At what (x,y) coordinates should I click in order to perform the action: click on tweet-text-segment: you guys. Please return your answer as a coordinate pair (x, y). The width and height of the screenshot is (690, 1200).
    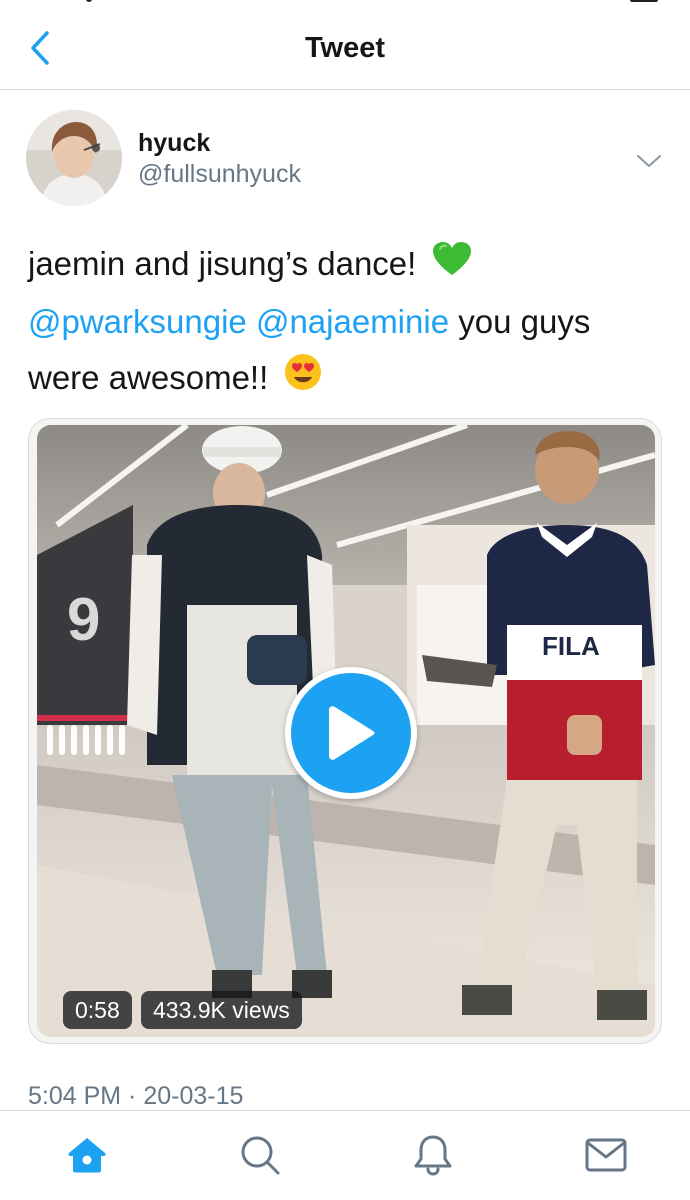
    Looking at the image, I should click on (524, 322).